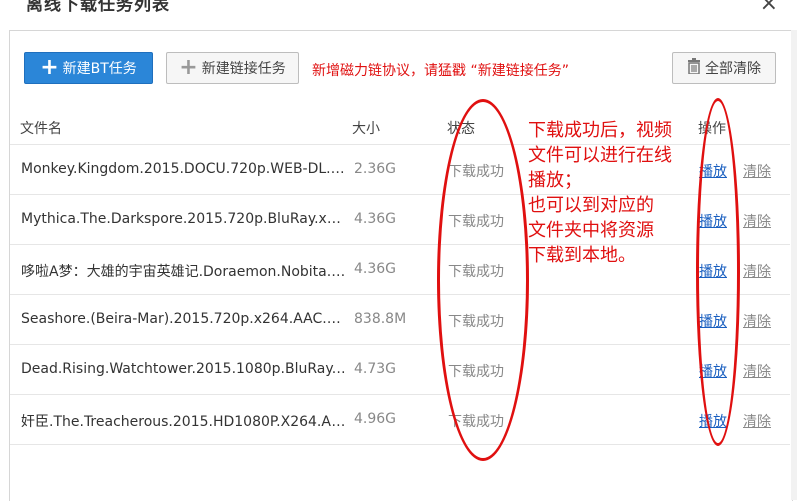  I want to click on file-size: 2.36G, so click(375, 169).